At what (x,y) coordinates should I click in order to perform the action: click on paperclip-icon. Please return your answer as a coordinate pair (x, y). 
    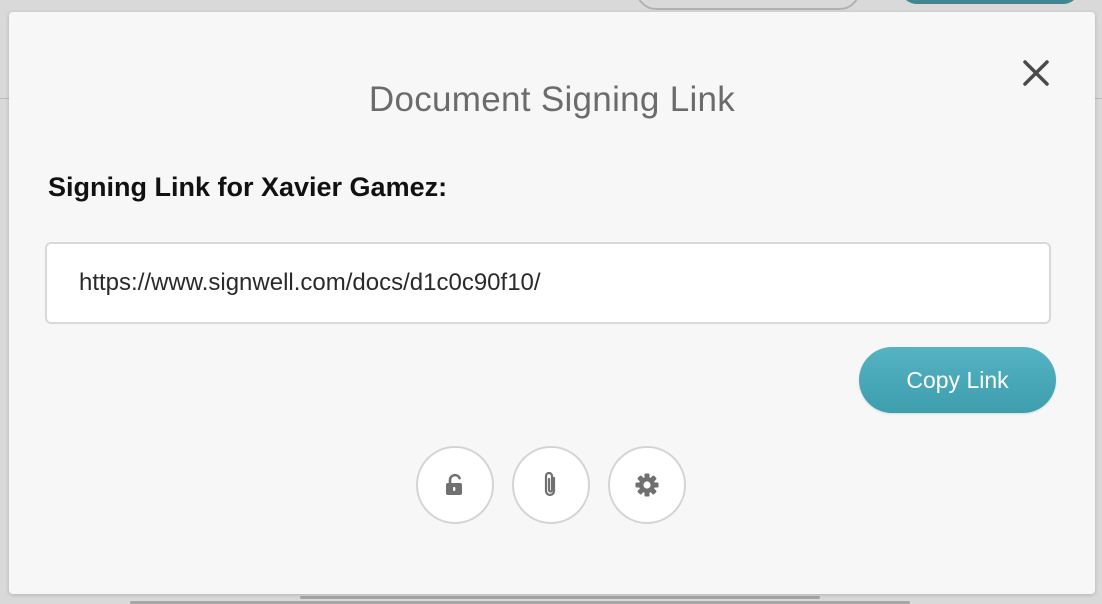
    Looking at the image, I should click on (550, 484).